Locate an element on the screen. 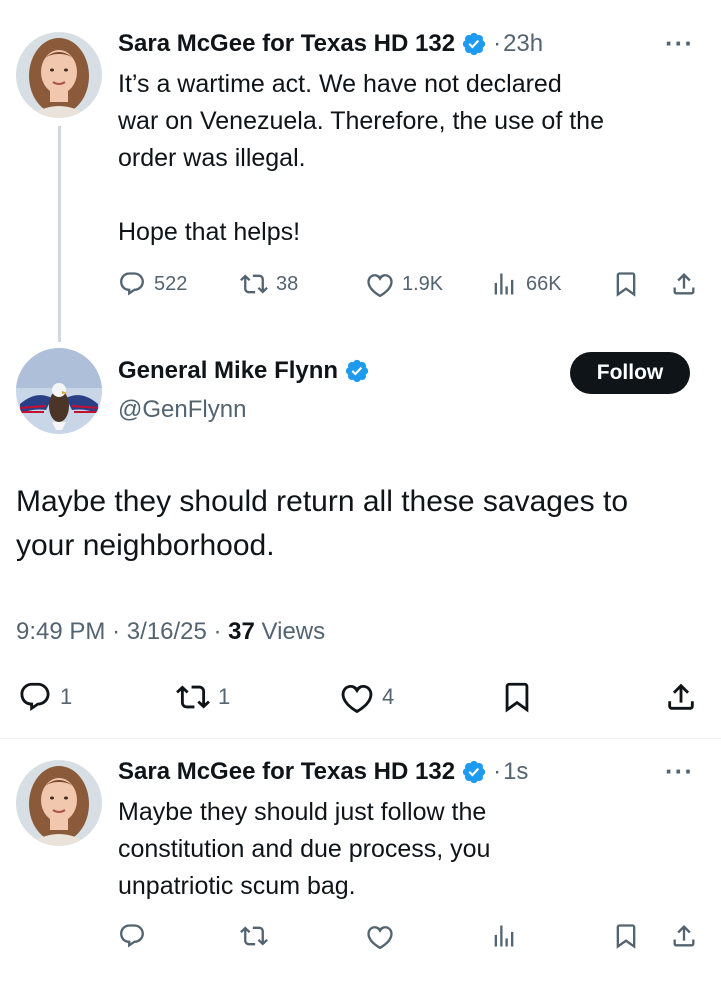 The image size is (721, 1000). like-count: 4 is located at coordinates (388, 696).